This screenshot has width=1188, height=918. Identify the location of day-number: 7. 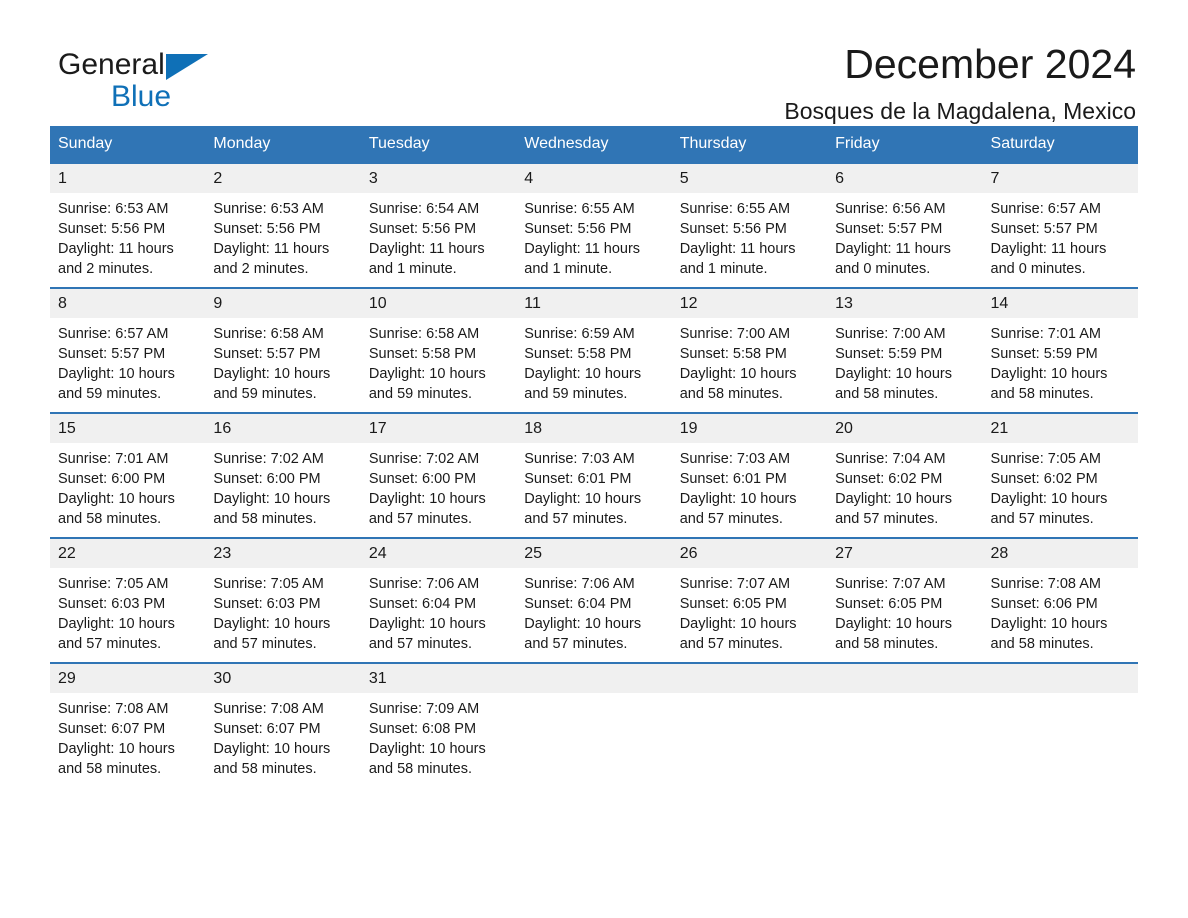
(1060, 178).